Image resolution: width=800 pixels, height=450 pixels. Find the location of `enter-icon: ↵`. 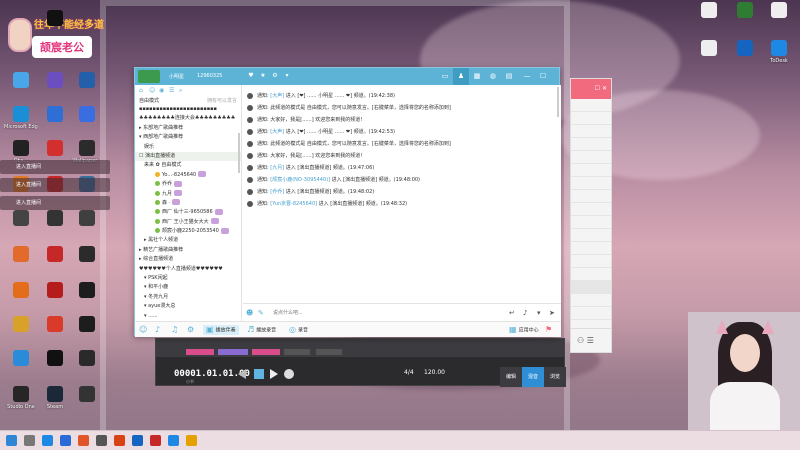

enter-icon: ↵ is located at coordinates (513, 313).